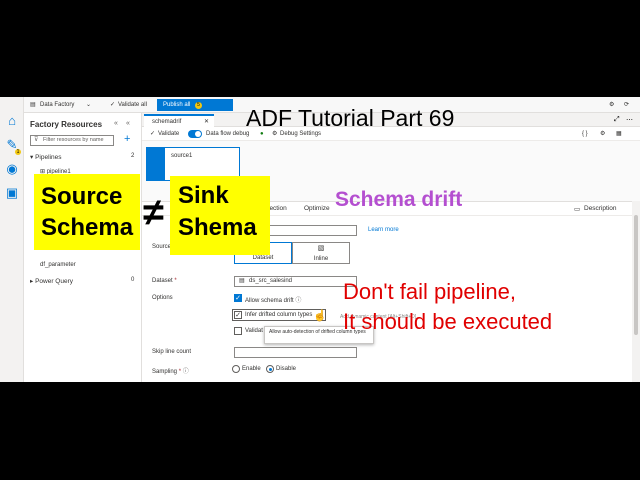  What do you see at coordinates (251, 369) in the screenshot?
I see `sampling-enable-label: Enable` at bounding box center [251, 369].